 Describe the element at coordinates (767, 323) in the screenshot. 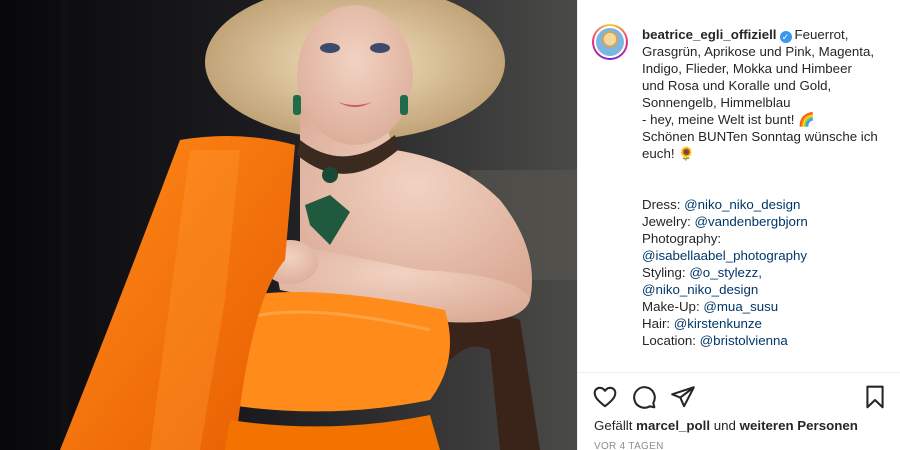

I see `credit-row: Hair: @kirstenkunze` at that location.